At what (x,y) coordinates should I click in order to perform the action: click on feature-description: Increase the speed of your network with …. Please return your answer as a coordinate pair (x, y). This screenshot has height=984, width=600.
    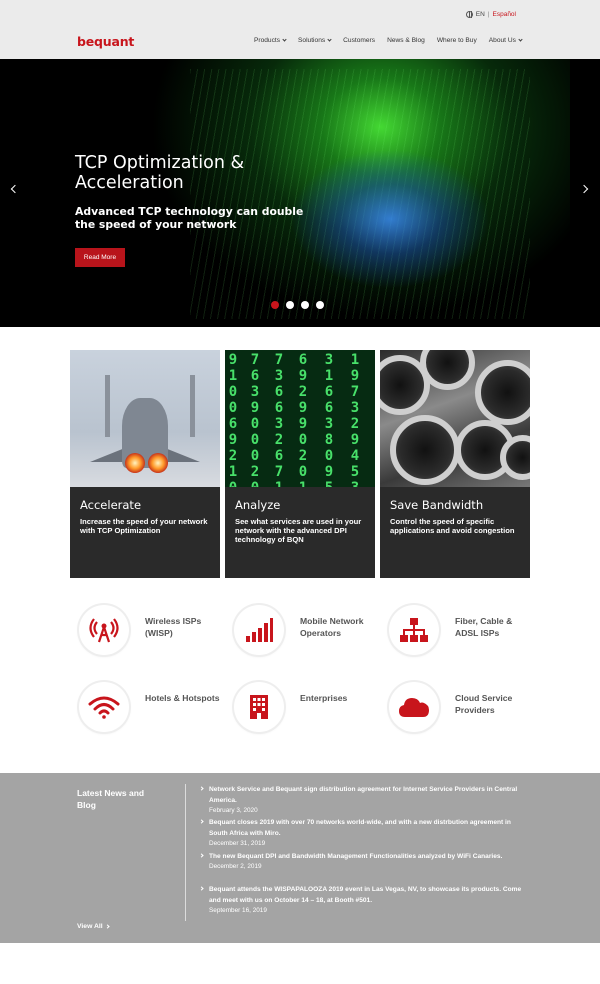
    Looking at the image, I should click on (144, 526).